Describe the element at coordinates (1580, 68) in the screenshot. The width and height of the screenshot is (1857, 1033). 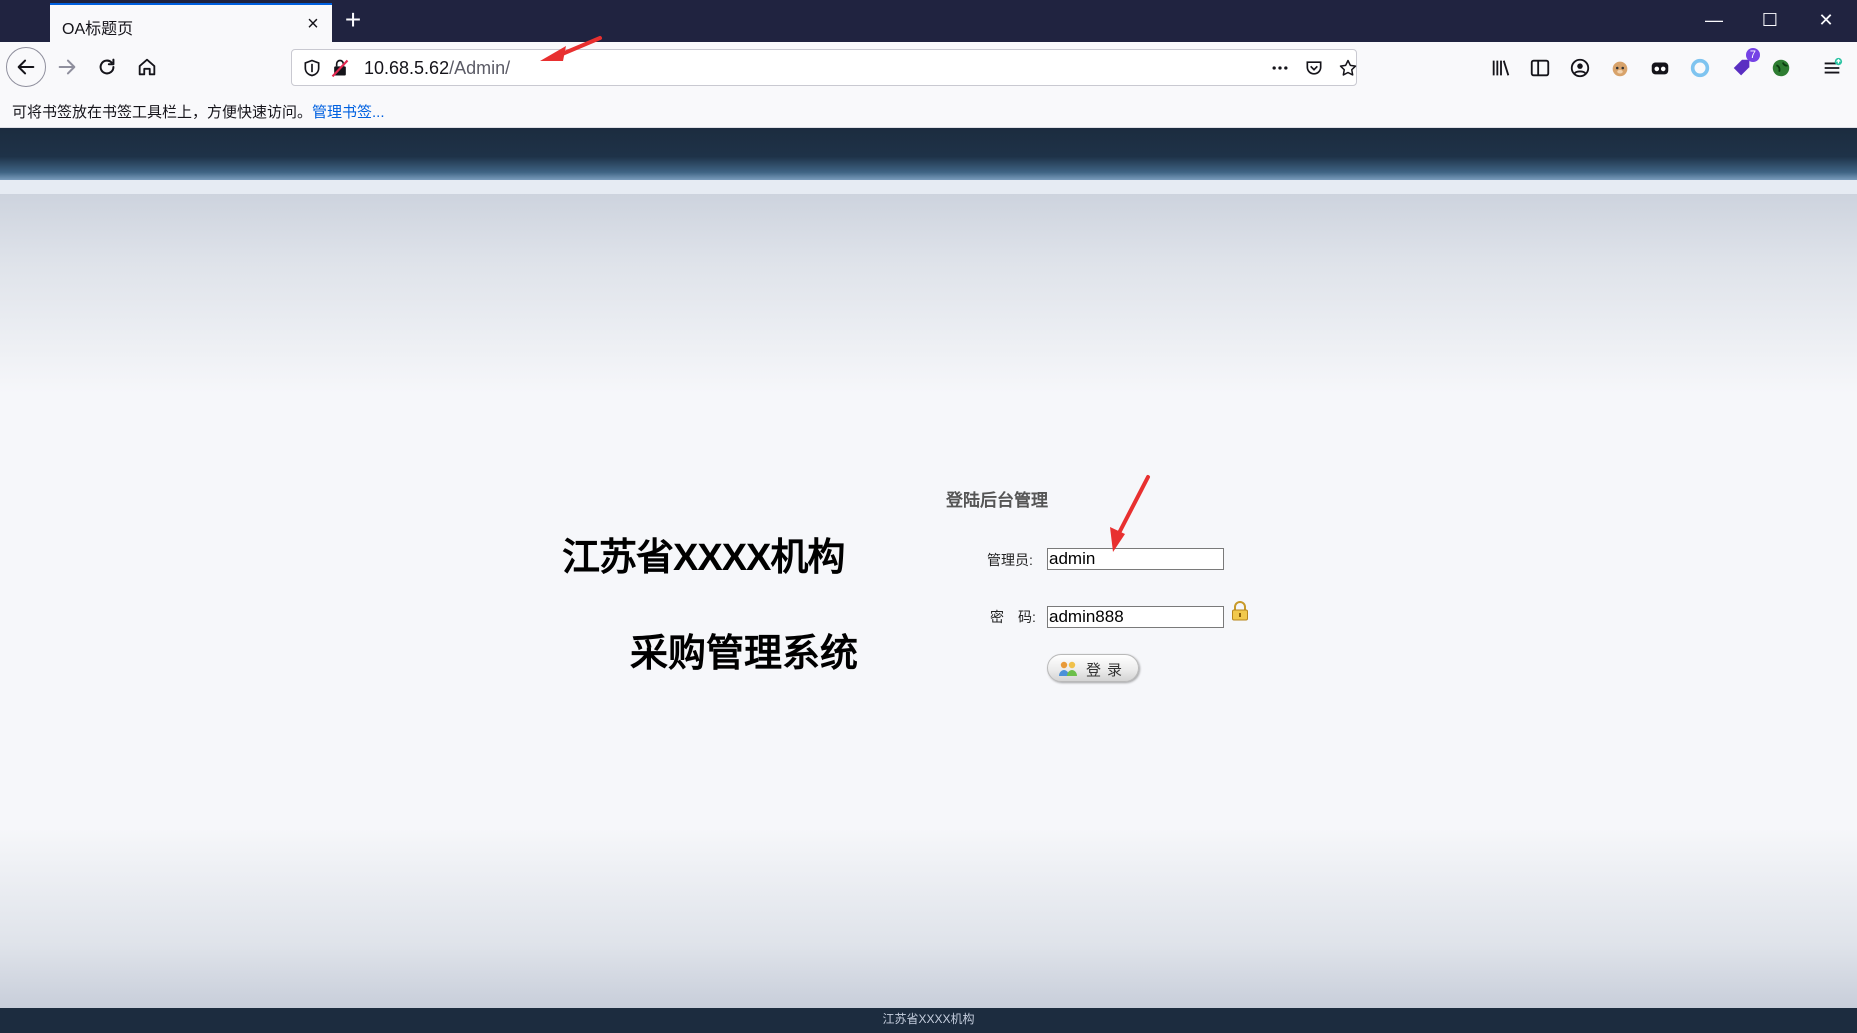
I see `account-icon` at that location.